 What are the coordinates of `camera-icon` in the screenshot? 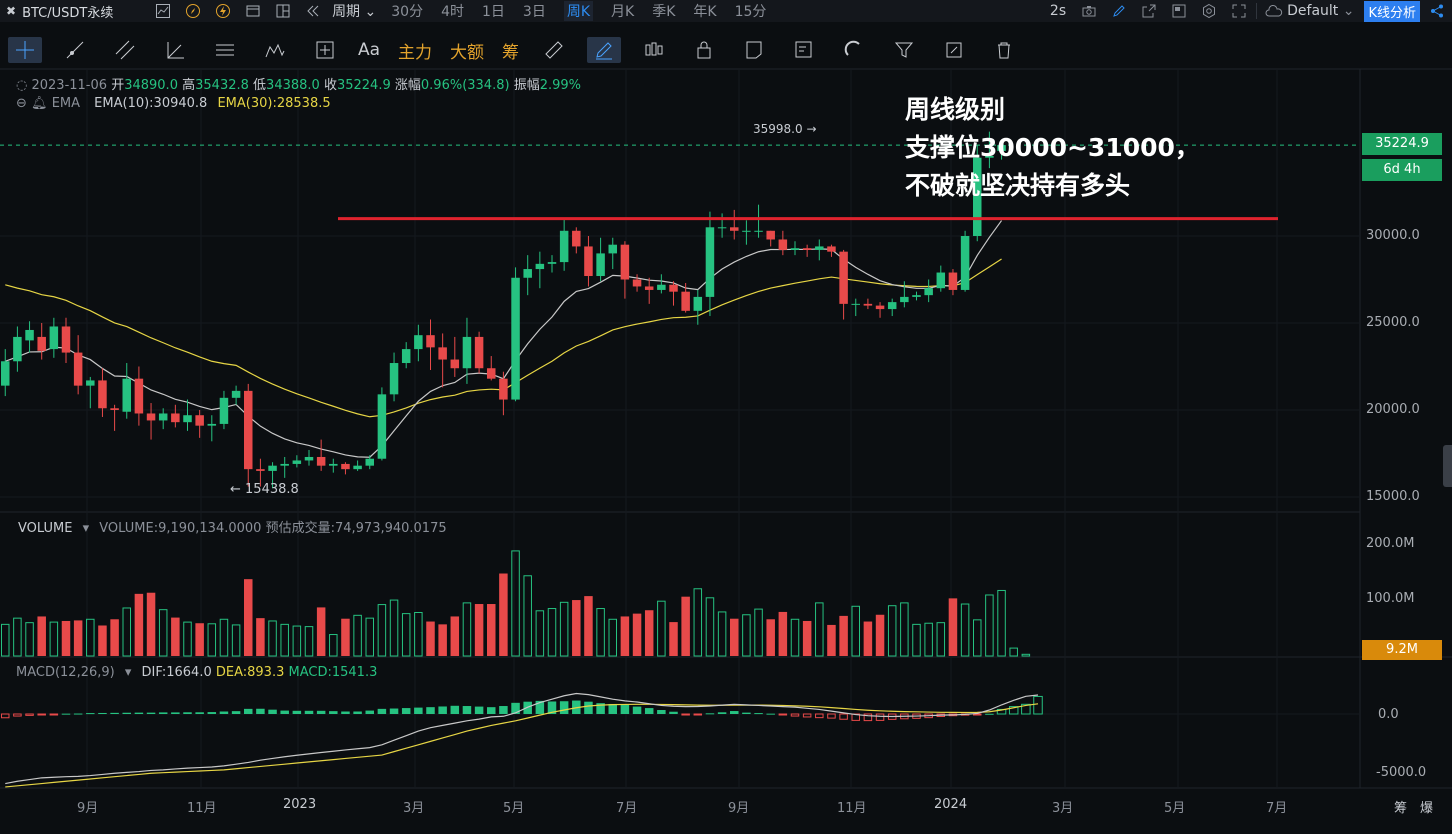 It's located at (1089, 11).